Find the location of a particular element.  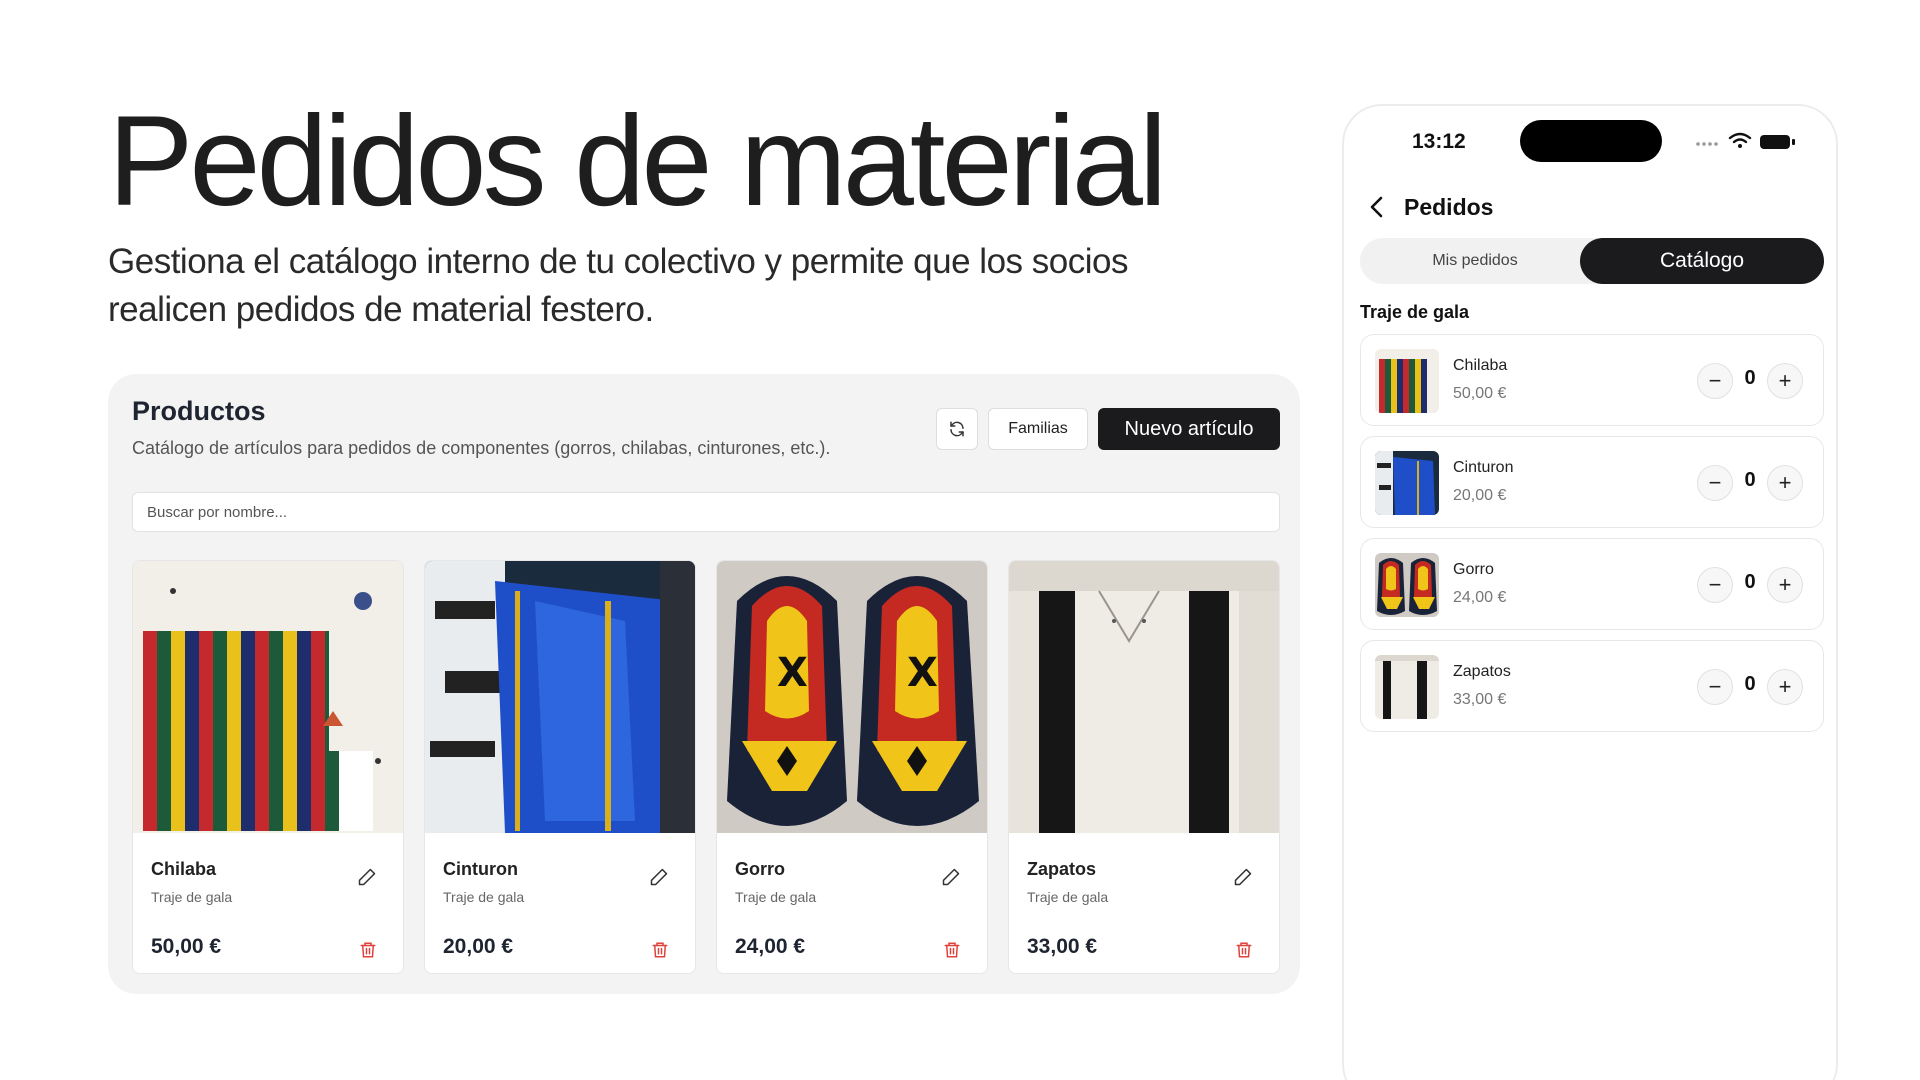

status-icons is located at coordinates (1745, 140).